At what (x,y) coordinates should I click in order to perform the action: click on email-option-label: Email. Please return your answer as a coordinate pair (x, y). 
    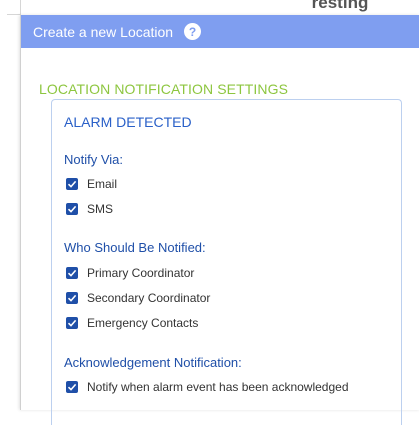
    Looking at the image, I should click on (102, 184).